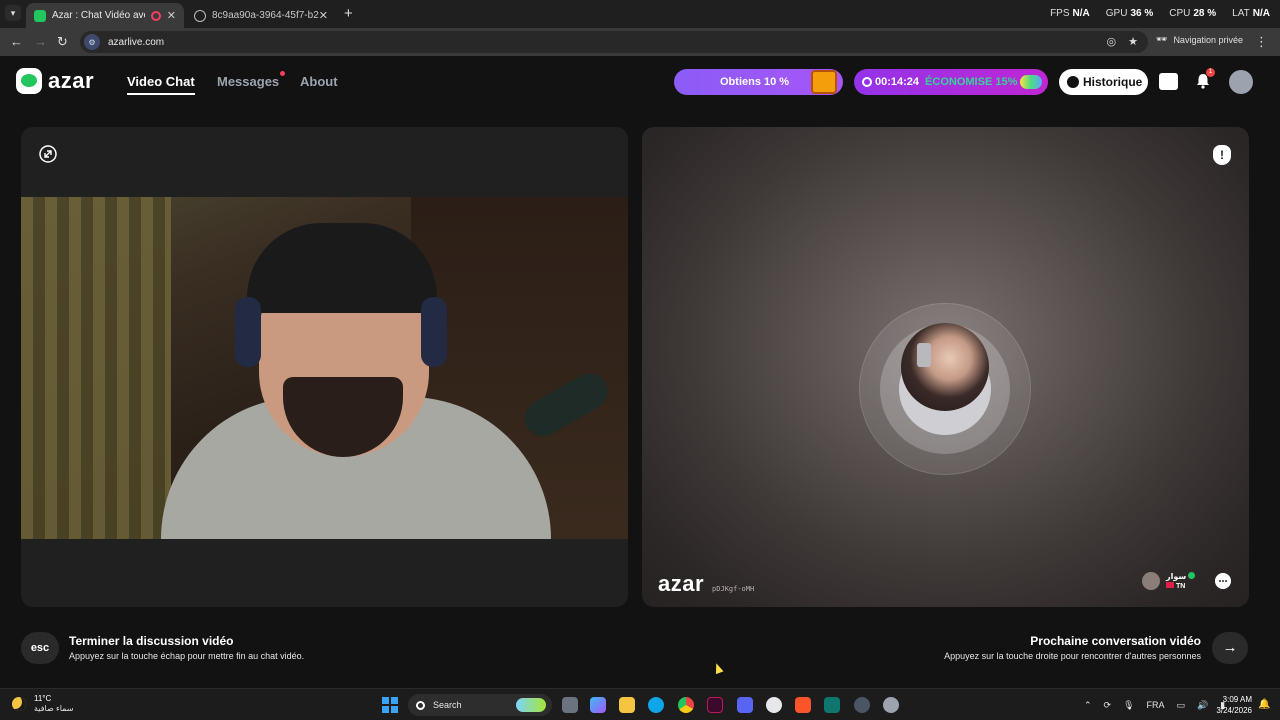 The height and width of the screenshot is (720, 1280). I want to click on clock-time: 3:09 AM, so click(1237, 699).